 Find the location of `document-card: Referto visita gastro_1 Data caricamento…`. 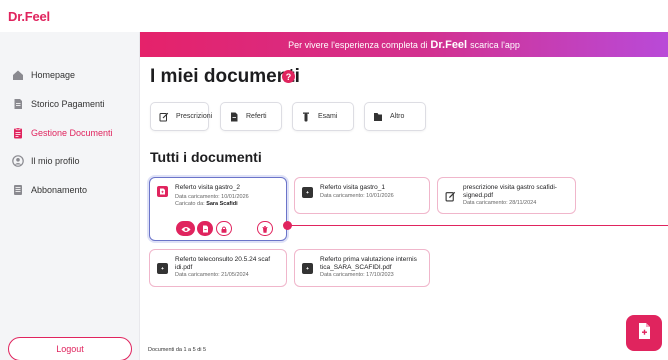

document-card: Referto visita gastro_1 Data caricamento… is located at coordinates (362, 195).